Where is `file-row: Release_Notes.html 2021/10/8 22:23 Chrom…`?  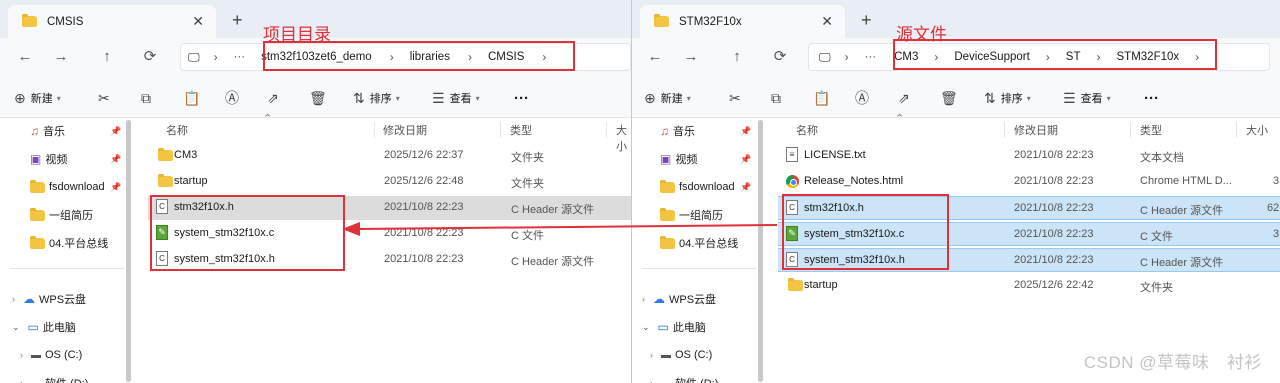
file-row: Release_Notes.html 2021/10/8 22:23 Chrom… is located at coordinates (1029, 182).